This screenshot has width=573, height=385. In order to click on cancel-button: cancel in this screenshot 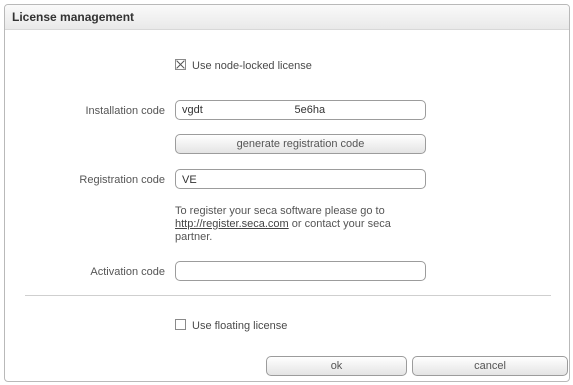, I will do `click(490, 366)`.